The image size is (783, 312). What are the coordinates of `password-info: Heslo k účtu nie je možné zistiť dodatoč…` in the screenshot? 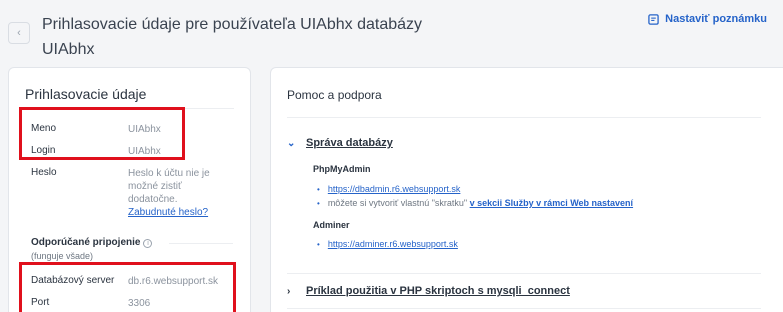 It's located at (175, 193).